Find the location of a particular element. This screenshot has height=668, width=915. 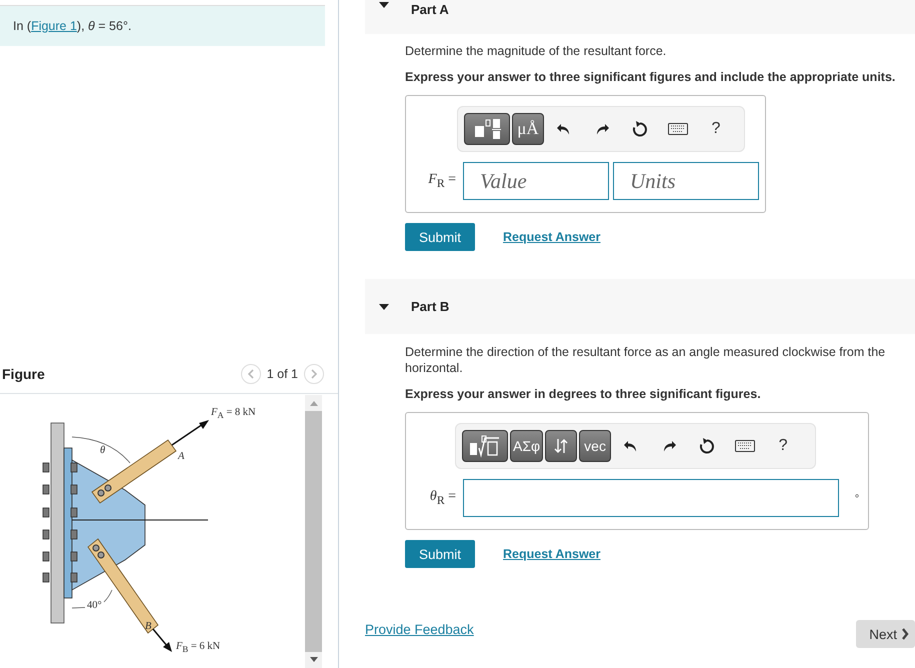

answer-label: F$_{R}$ = is located at coordinates (442, 181).